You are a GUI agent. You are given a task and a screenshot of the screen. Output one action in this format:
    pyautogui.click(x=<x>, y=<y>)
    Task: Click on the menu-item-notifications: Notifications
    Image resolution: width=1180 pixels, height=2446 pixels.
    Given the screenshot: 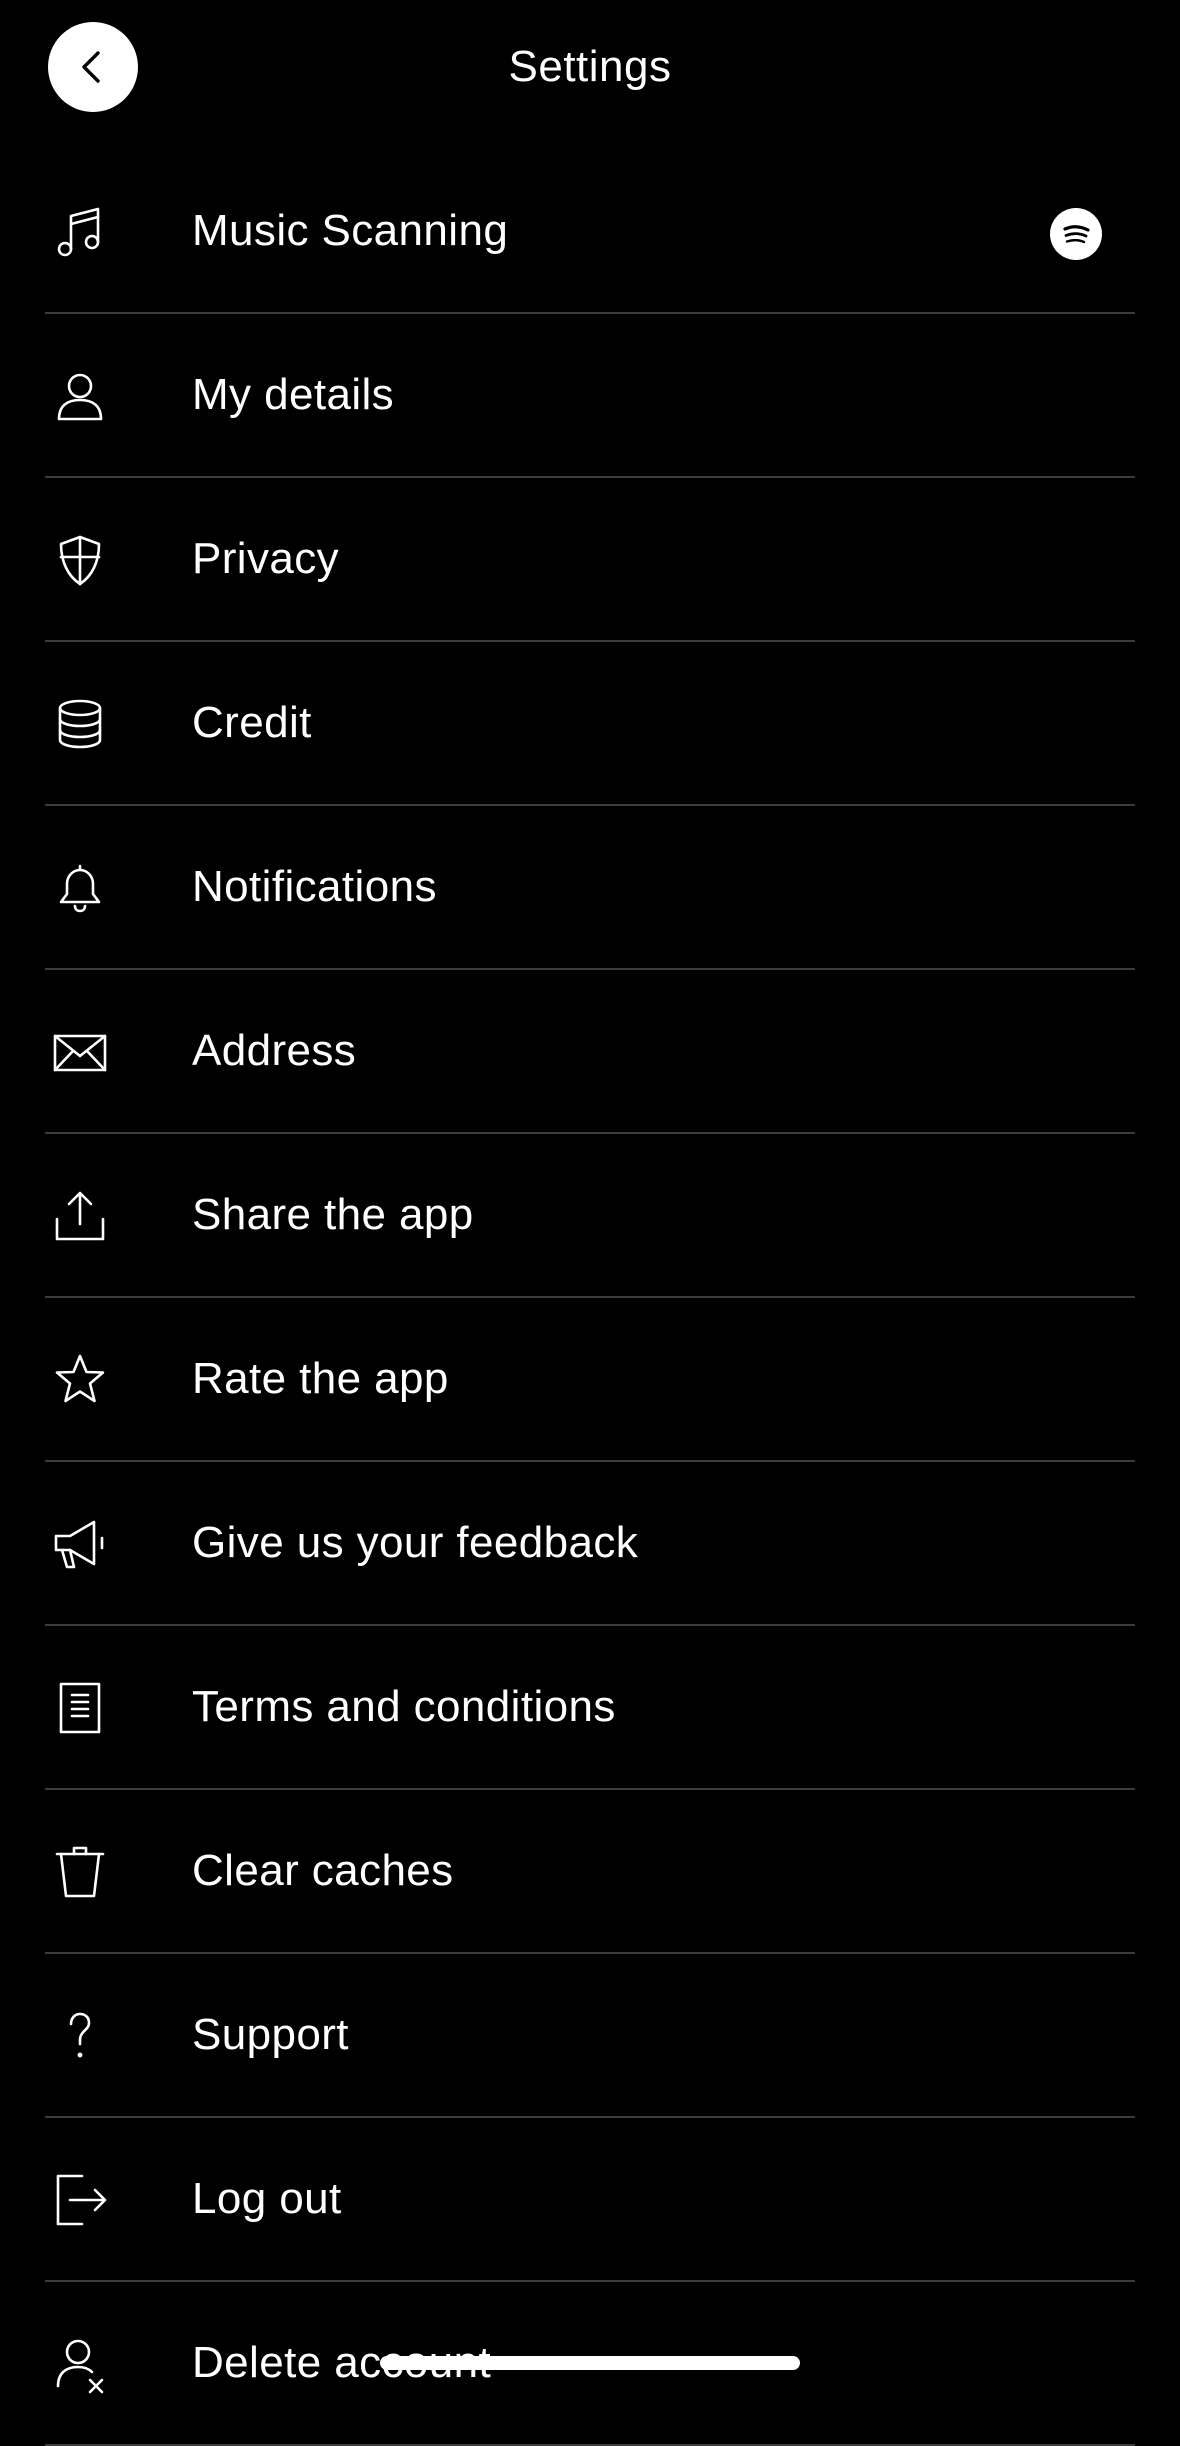 What is the action you would take?
    pyautogui.click(x=590, y=888)
    